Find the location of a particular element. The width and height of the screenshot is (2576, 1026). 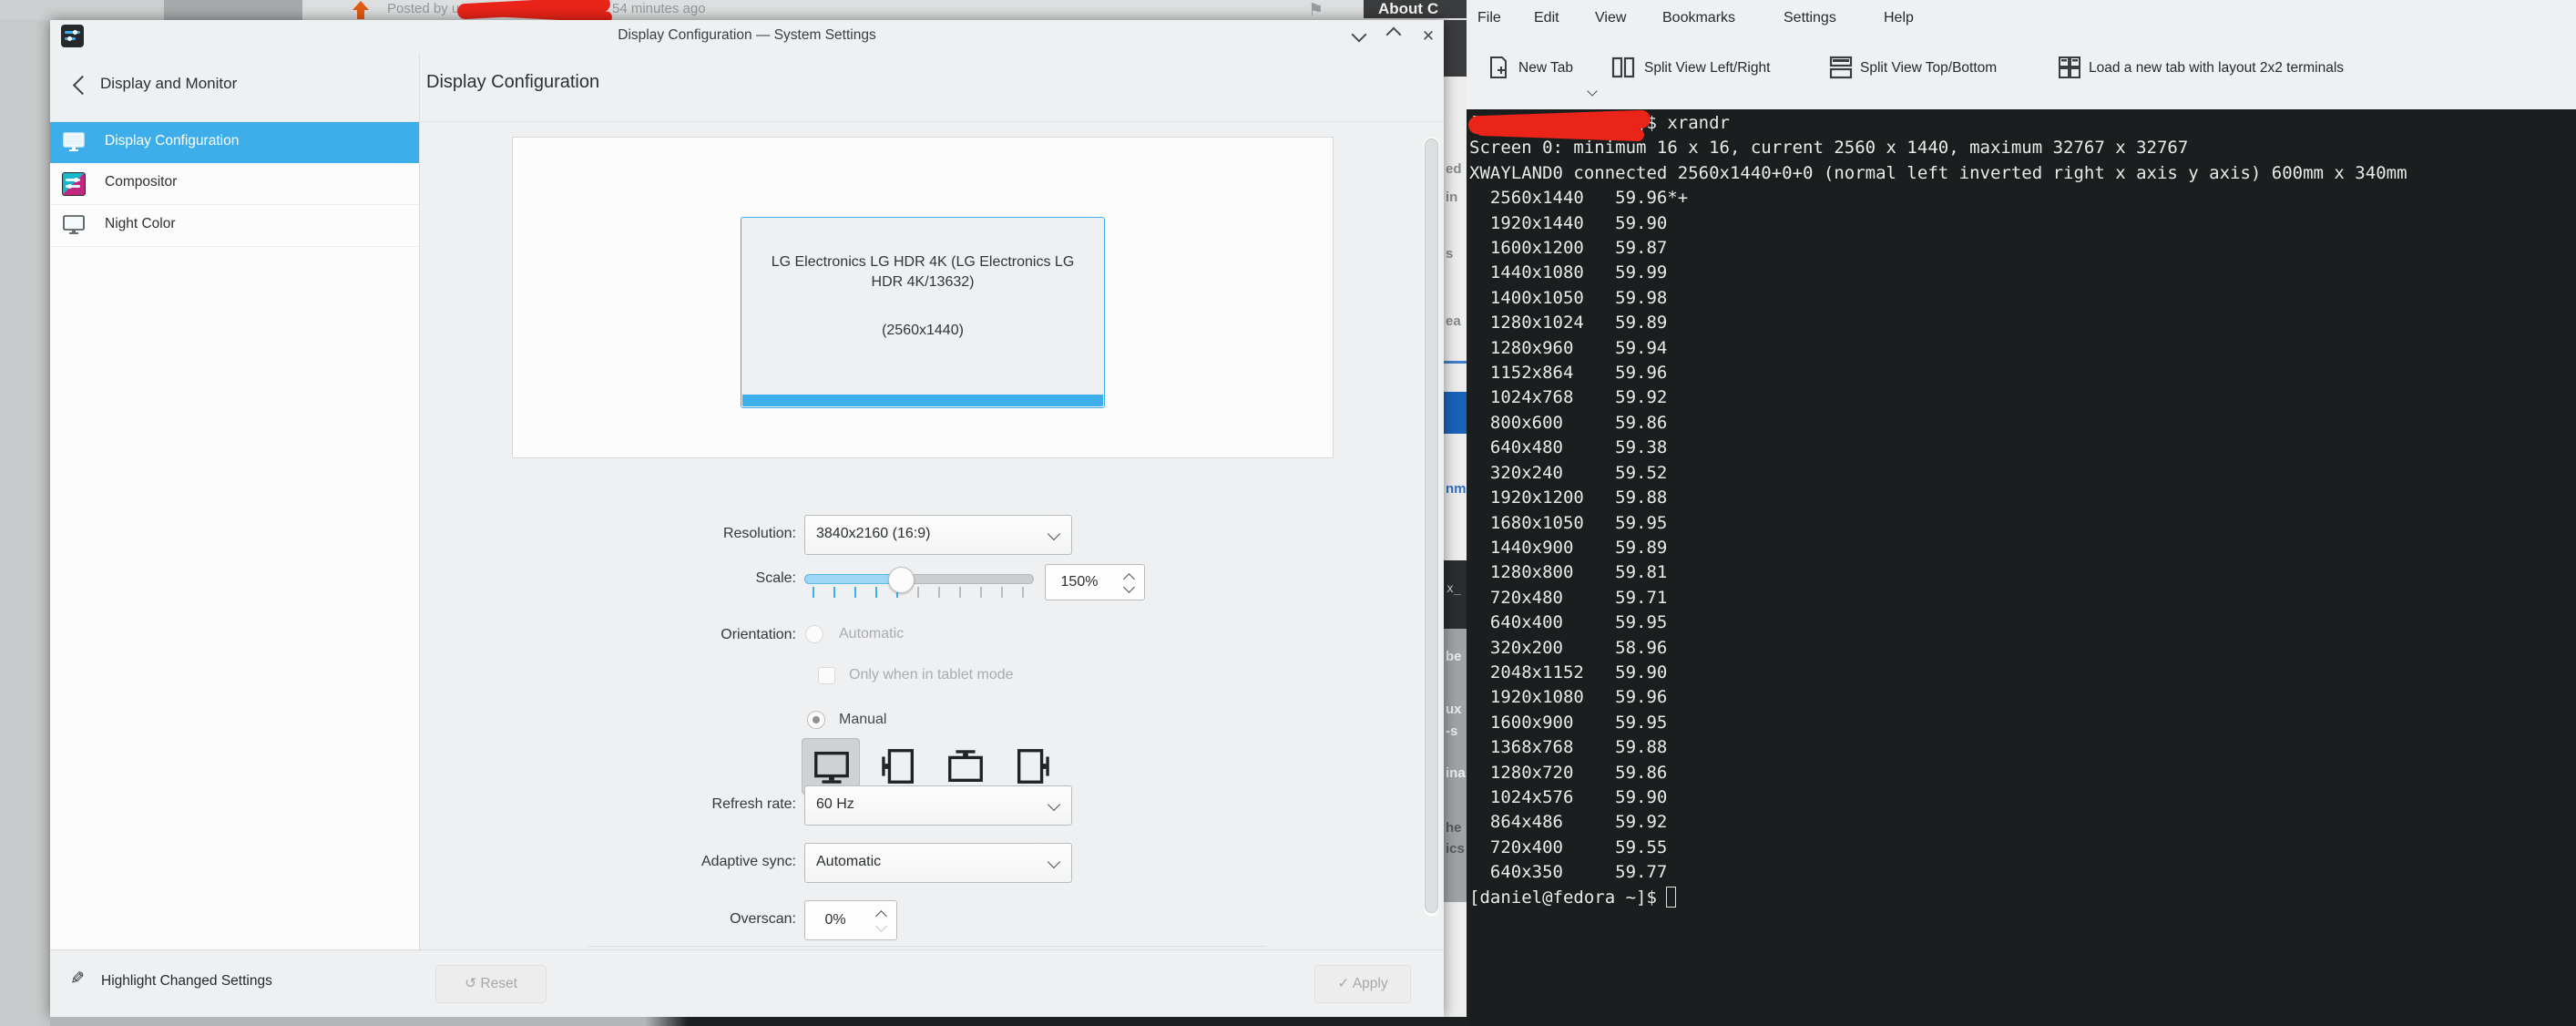

text-fragment: ina is located at coordinates (1456, 773).